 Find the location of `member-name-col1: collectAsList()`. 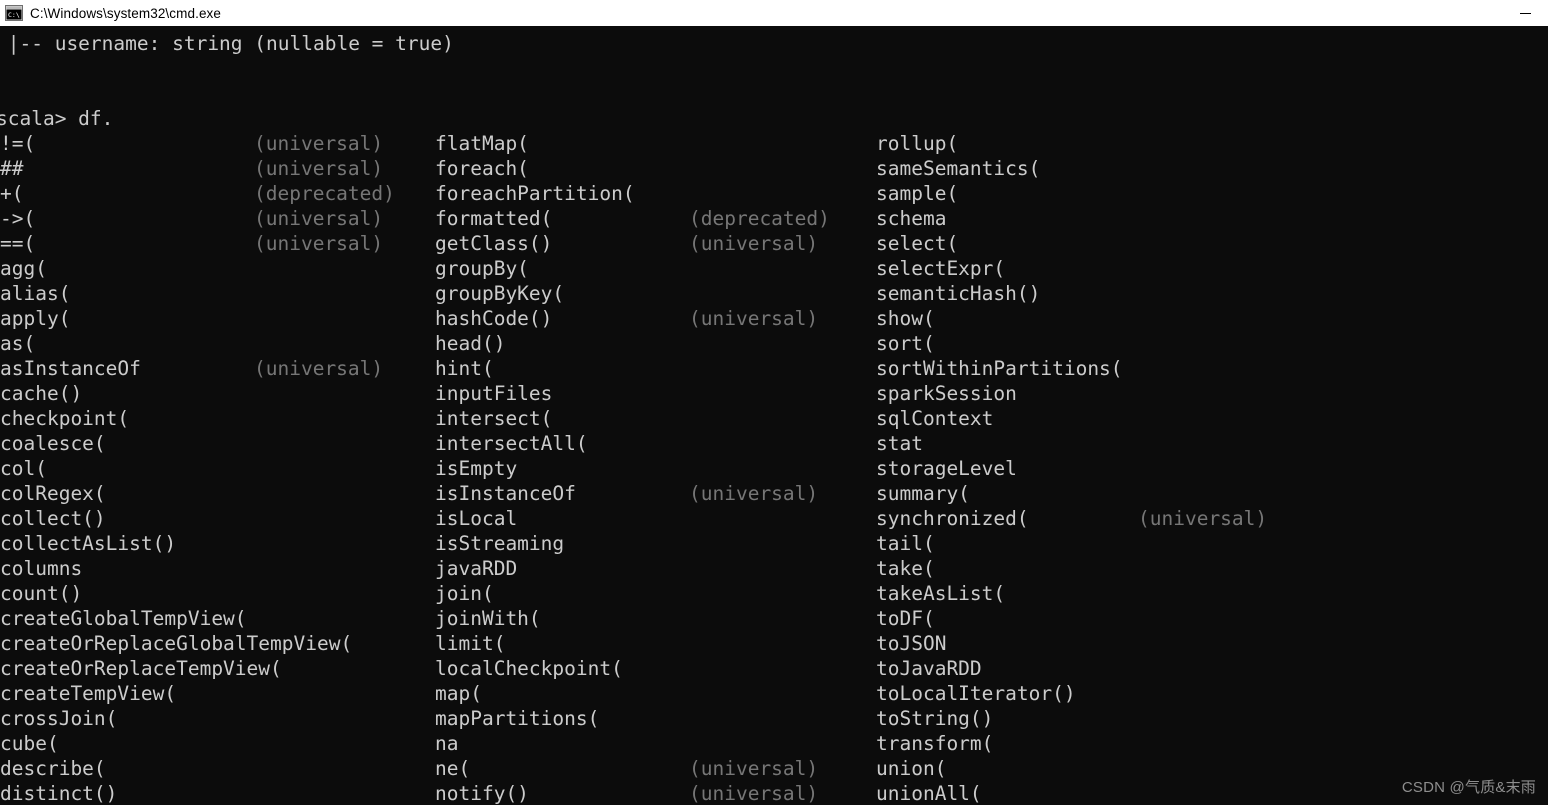

member-name-col1: collectAsList() is located at coordinates (88, 543).